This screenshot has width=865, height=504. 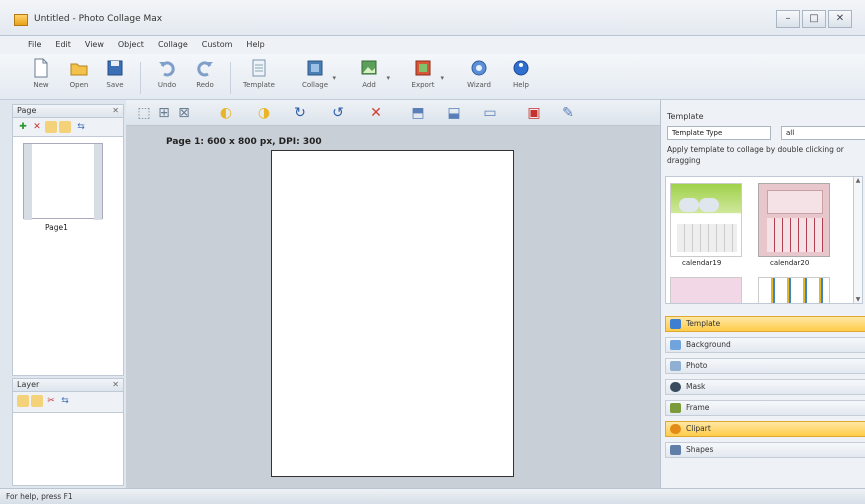 What do you see at coordinates (259, 68) in the screenshot?
I see `template-icon` at bounding box center [259, 68].